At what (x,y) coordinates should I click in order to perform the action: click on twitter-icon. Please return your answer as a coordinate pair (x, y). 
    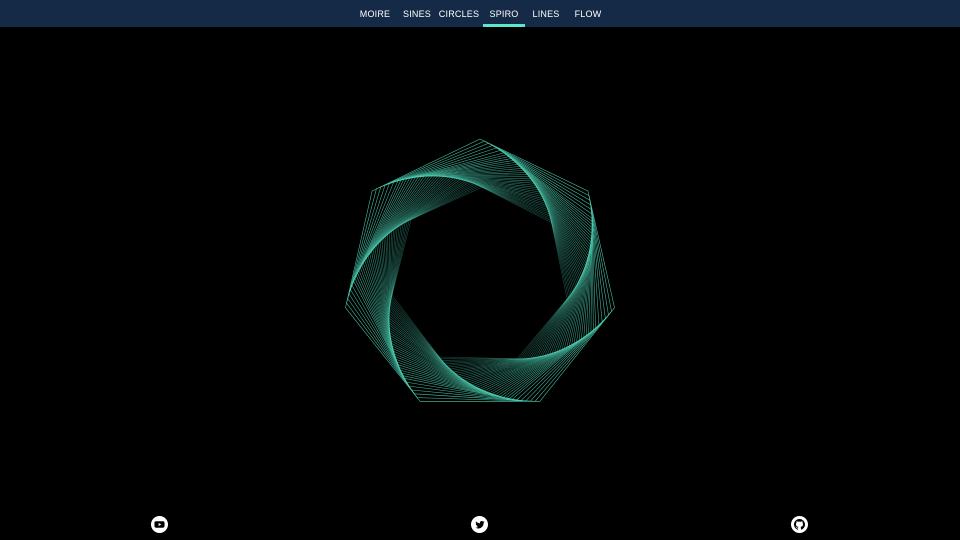
    Looking at the image, I should click on (479, 524).